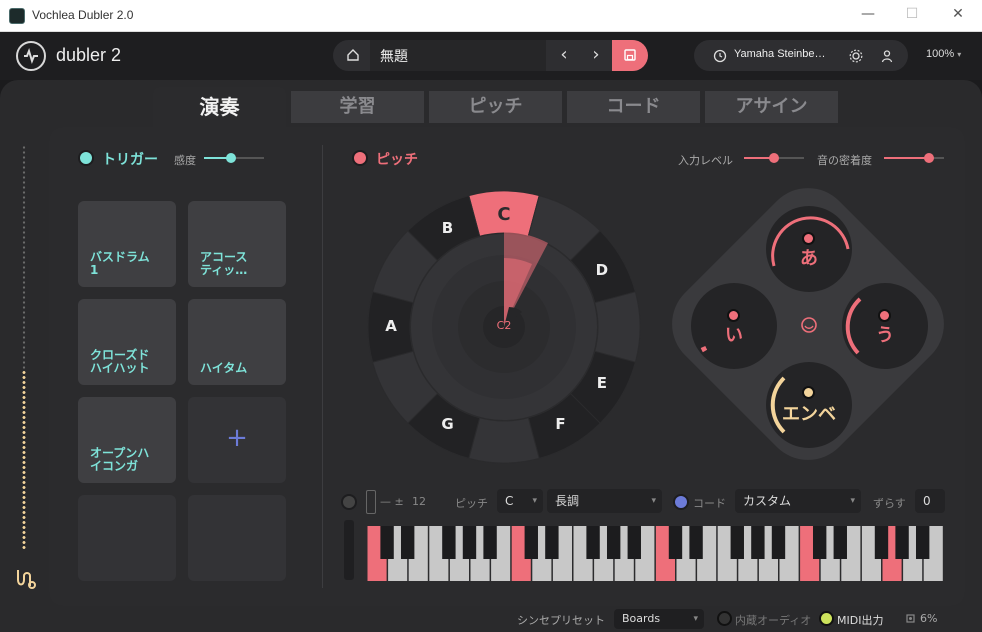  Describe the element at coordinates (371, 502) in the screenshot. I see `octave-slider-icon` at that location.